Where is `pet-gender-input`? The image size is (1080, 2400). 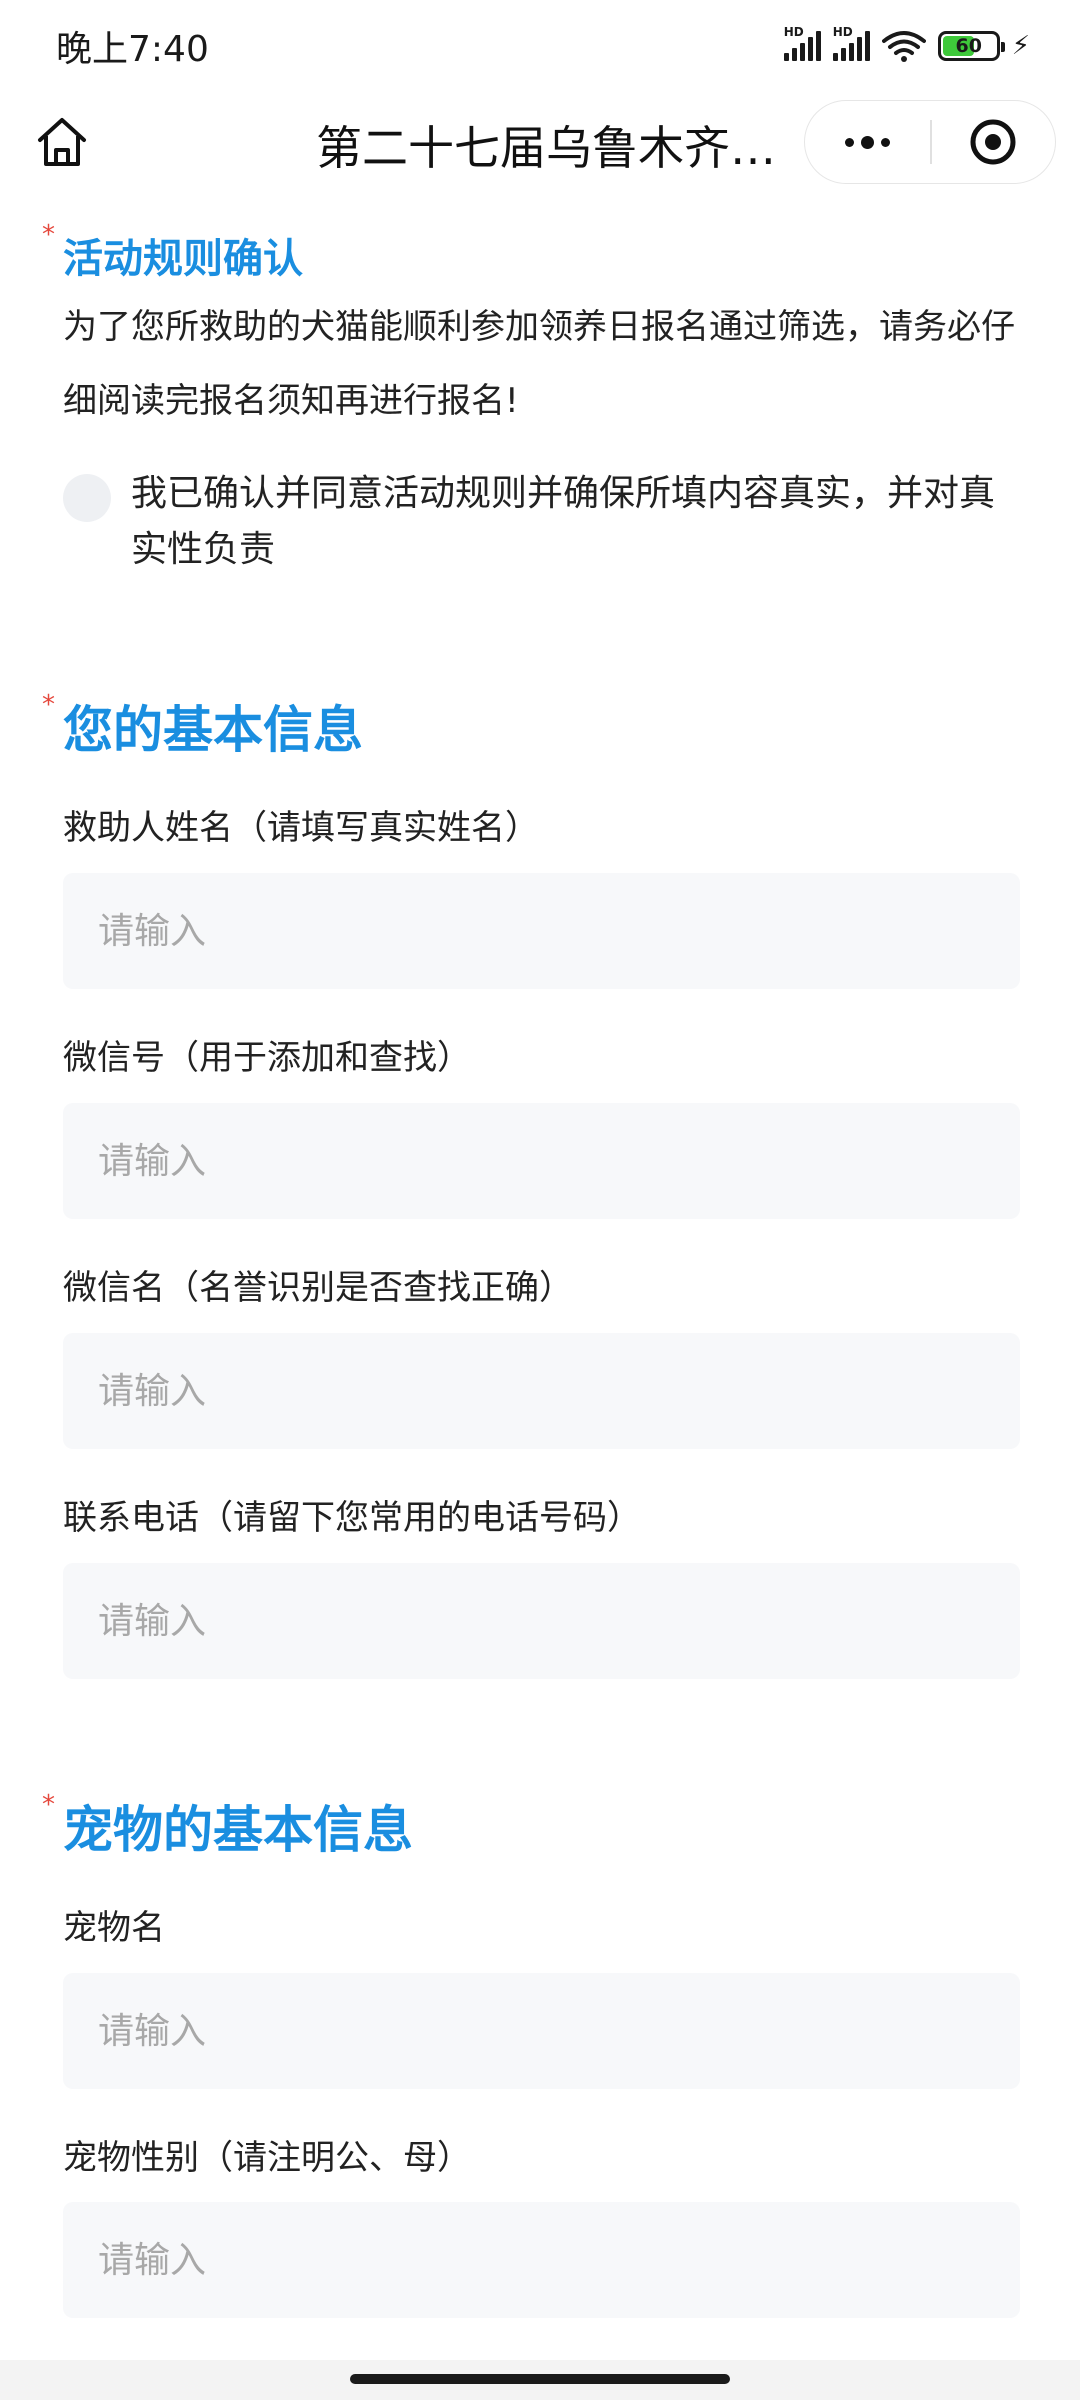 pet-gender-input is located at coordinates (541, 2260).